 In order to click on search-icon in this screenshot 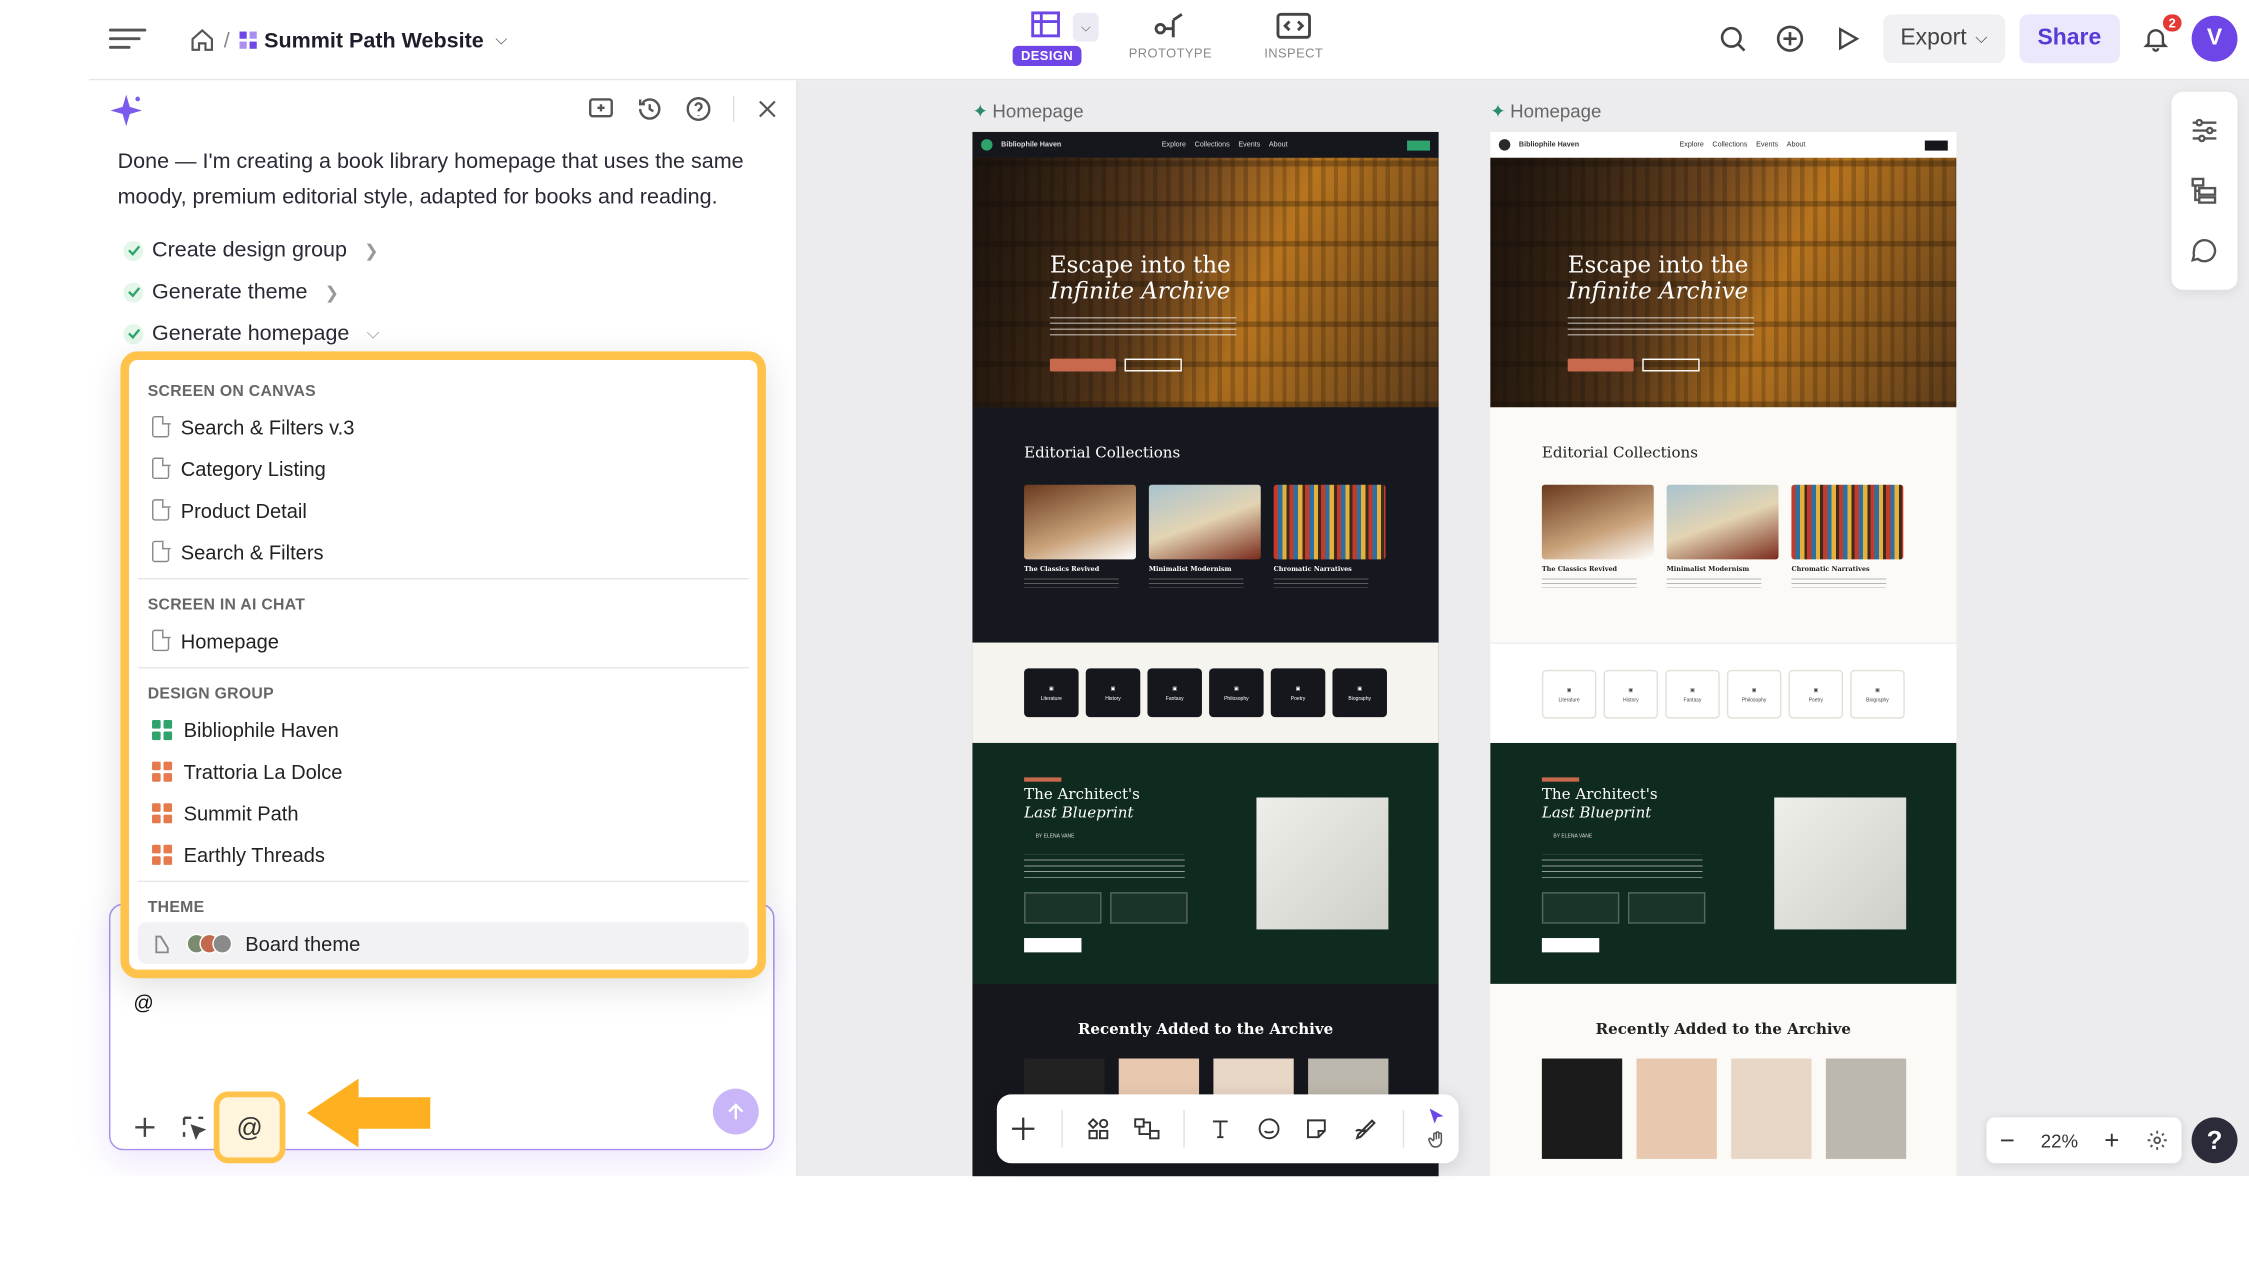, I will do `click(1732, 38)`.